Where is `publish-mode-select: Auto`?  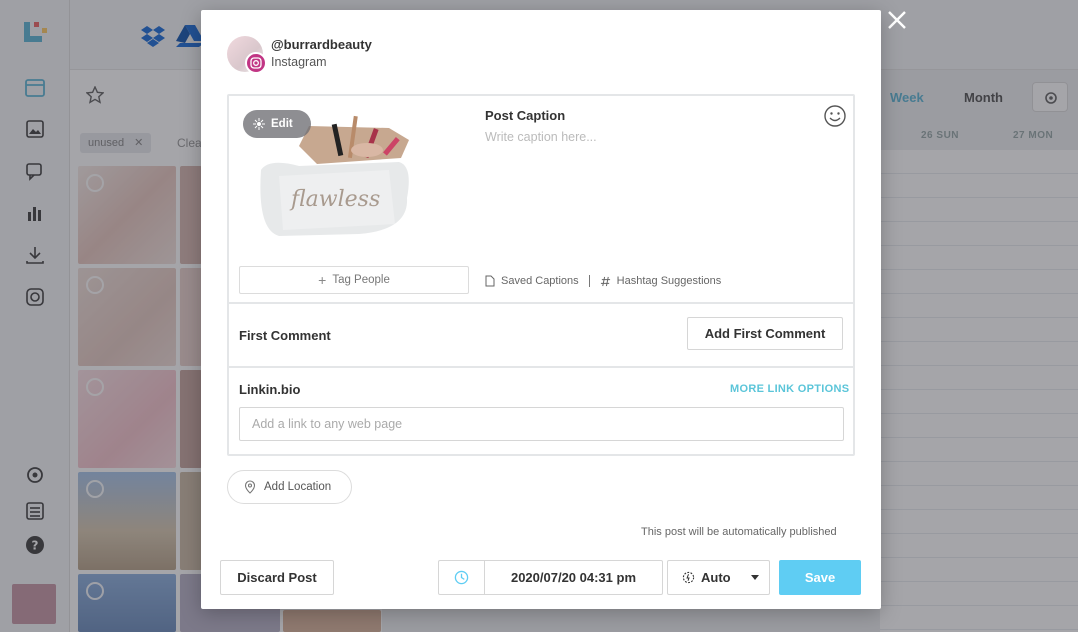
publish-mode-select: Auto is located at coordinates (718, 577).